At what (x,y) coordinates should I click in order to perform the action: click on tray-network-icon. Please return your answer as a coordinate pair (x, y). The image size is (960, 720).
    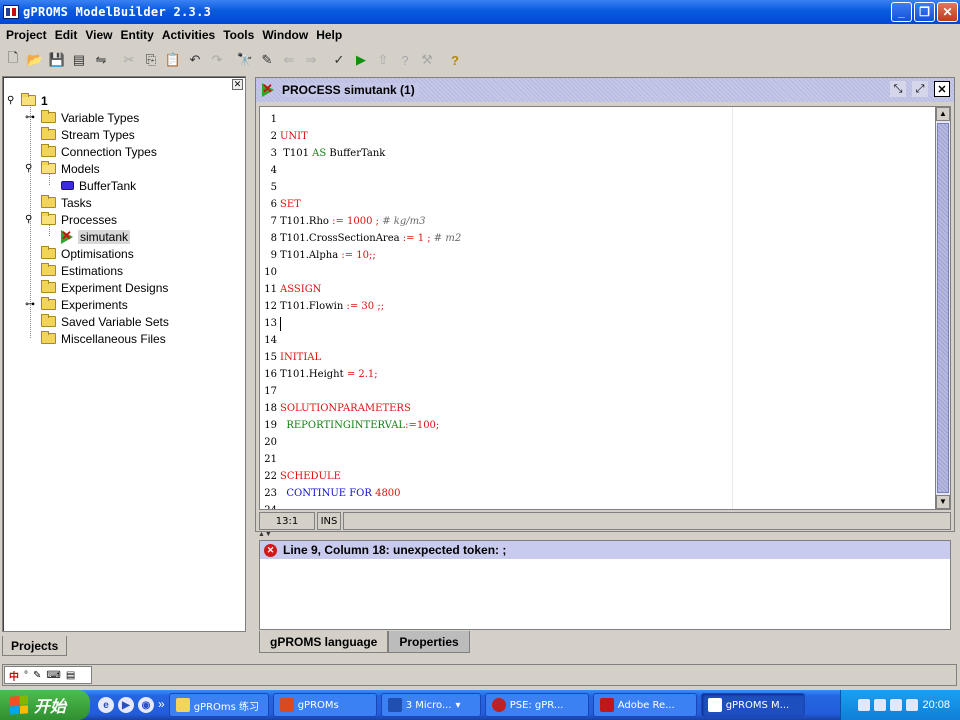
    Looking at the image, I should click on (864, 705).